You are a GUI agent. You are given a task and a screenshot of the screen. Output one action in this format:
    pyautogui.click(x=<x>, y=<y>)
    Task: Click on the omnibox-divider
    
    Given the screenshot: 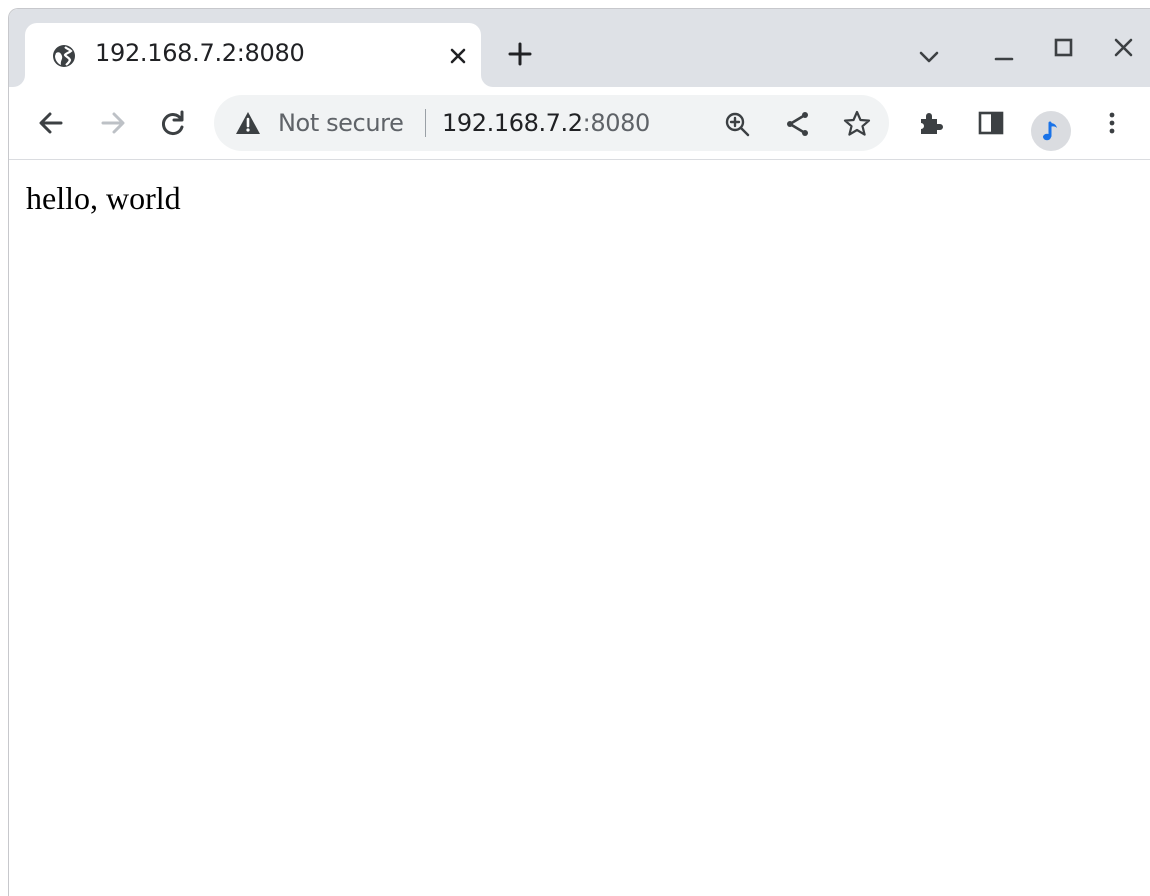 What is the action you would take?
    pyautogui.click(x=425, y=123)
    